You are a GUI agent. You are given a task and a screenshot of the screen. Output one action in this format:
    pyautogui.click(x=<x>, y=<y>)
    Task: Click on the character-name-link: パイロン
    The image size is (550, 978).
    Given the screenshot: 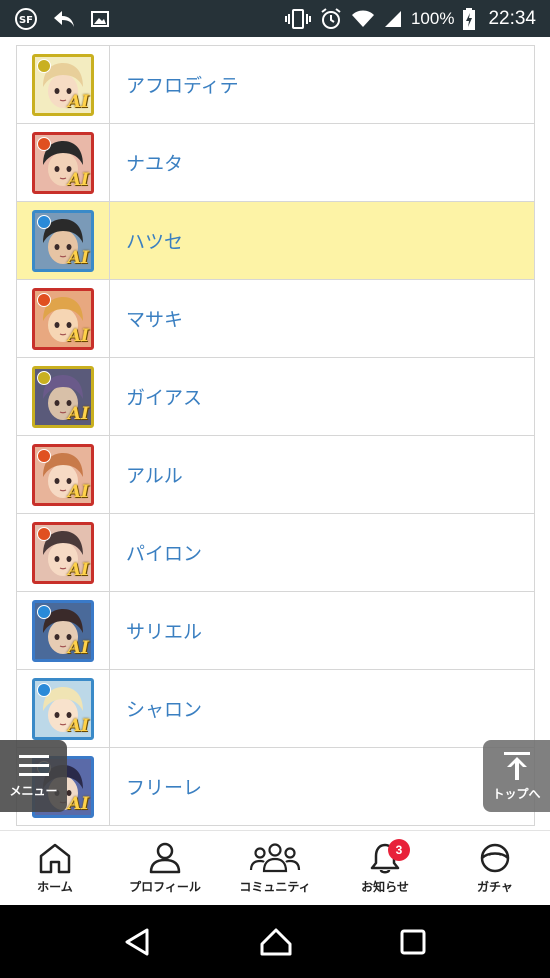 What is the action you would take?
    pyautogui.click(x=322, y=552)
    